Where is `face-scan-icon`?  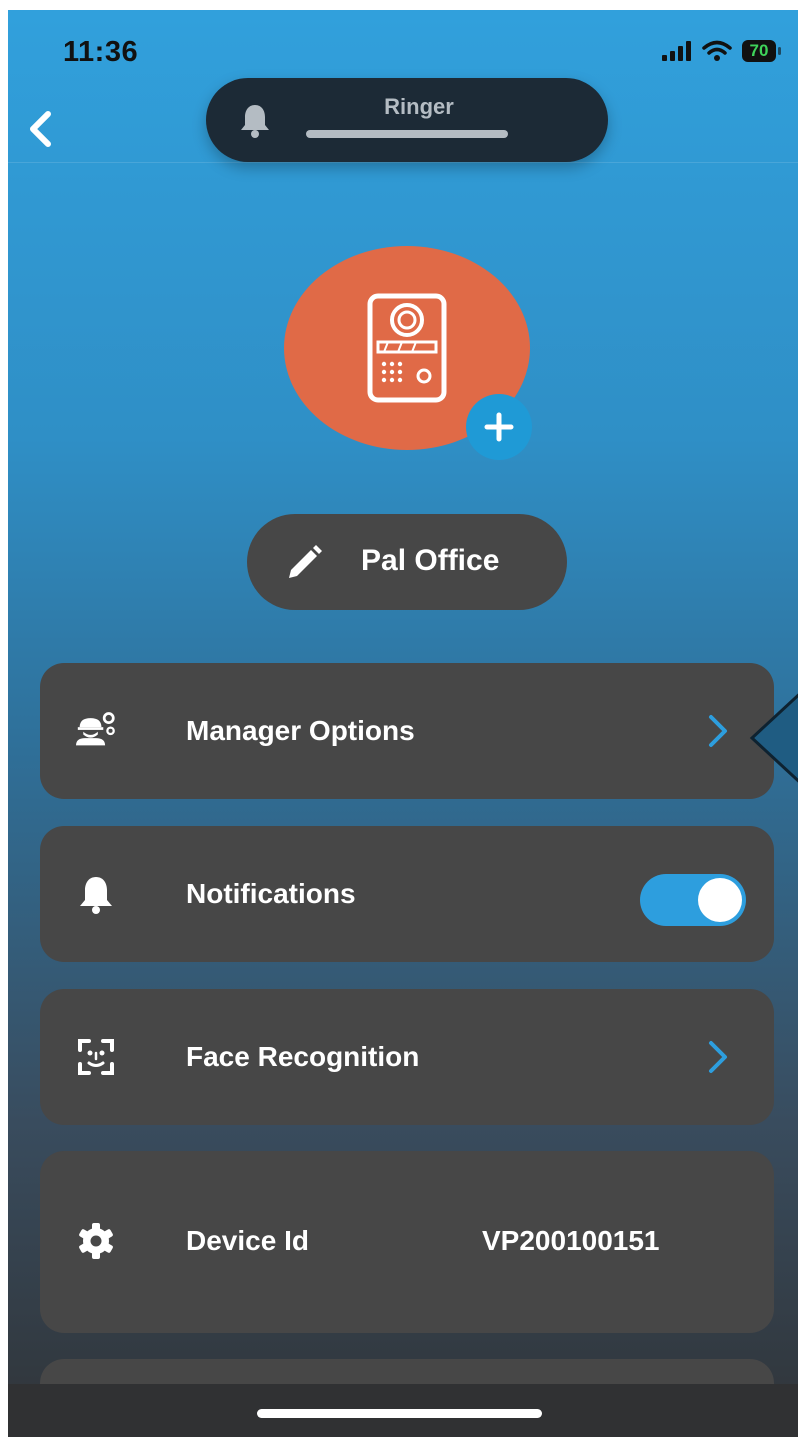 face-scan-icon is located at coordinates (96, 1057).